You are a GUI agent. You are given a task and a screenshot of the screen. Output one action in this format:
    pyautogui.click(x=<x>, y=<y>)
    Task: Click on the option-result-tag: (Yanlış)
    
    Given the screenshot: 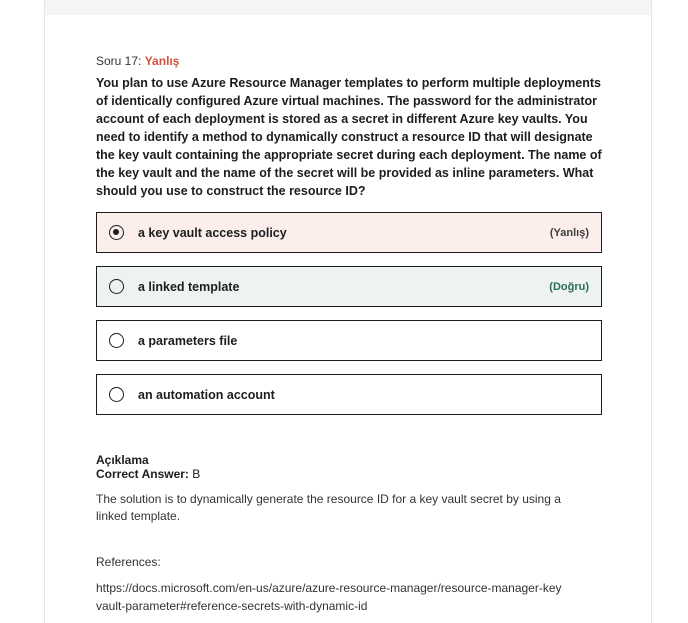 What is the action you would take?
    pyautogui.click(x=569, y=232)
    